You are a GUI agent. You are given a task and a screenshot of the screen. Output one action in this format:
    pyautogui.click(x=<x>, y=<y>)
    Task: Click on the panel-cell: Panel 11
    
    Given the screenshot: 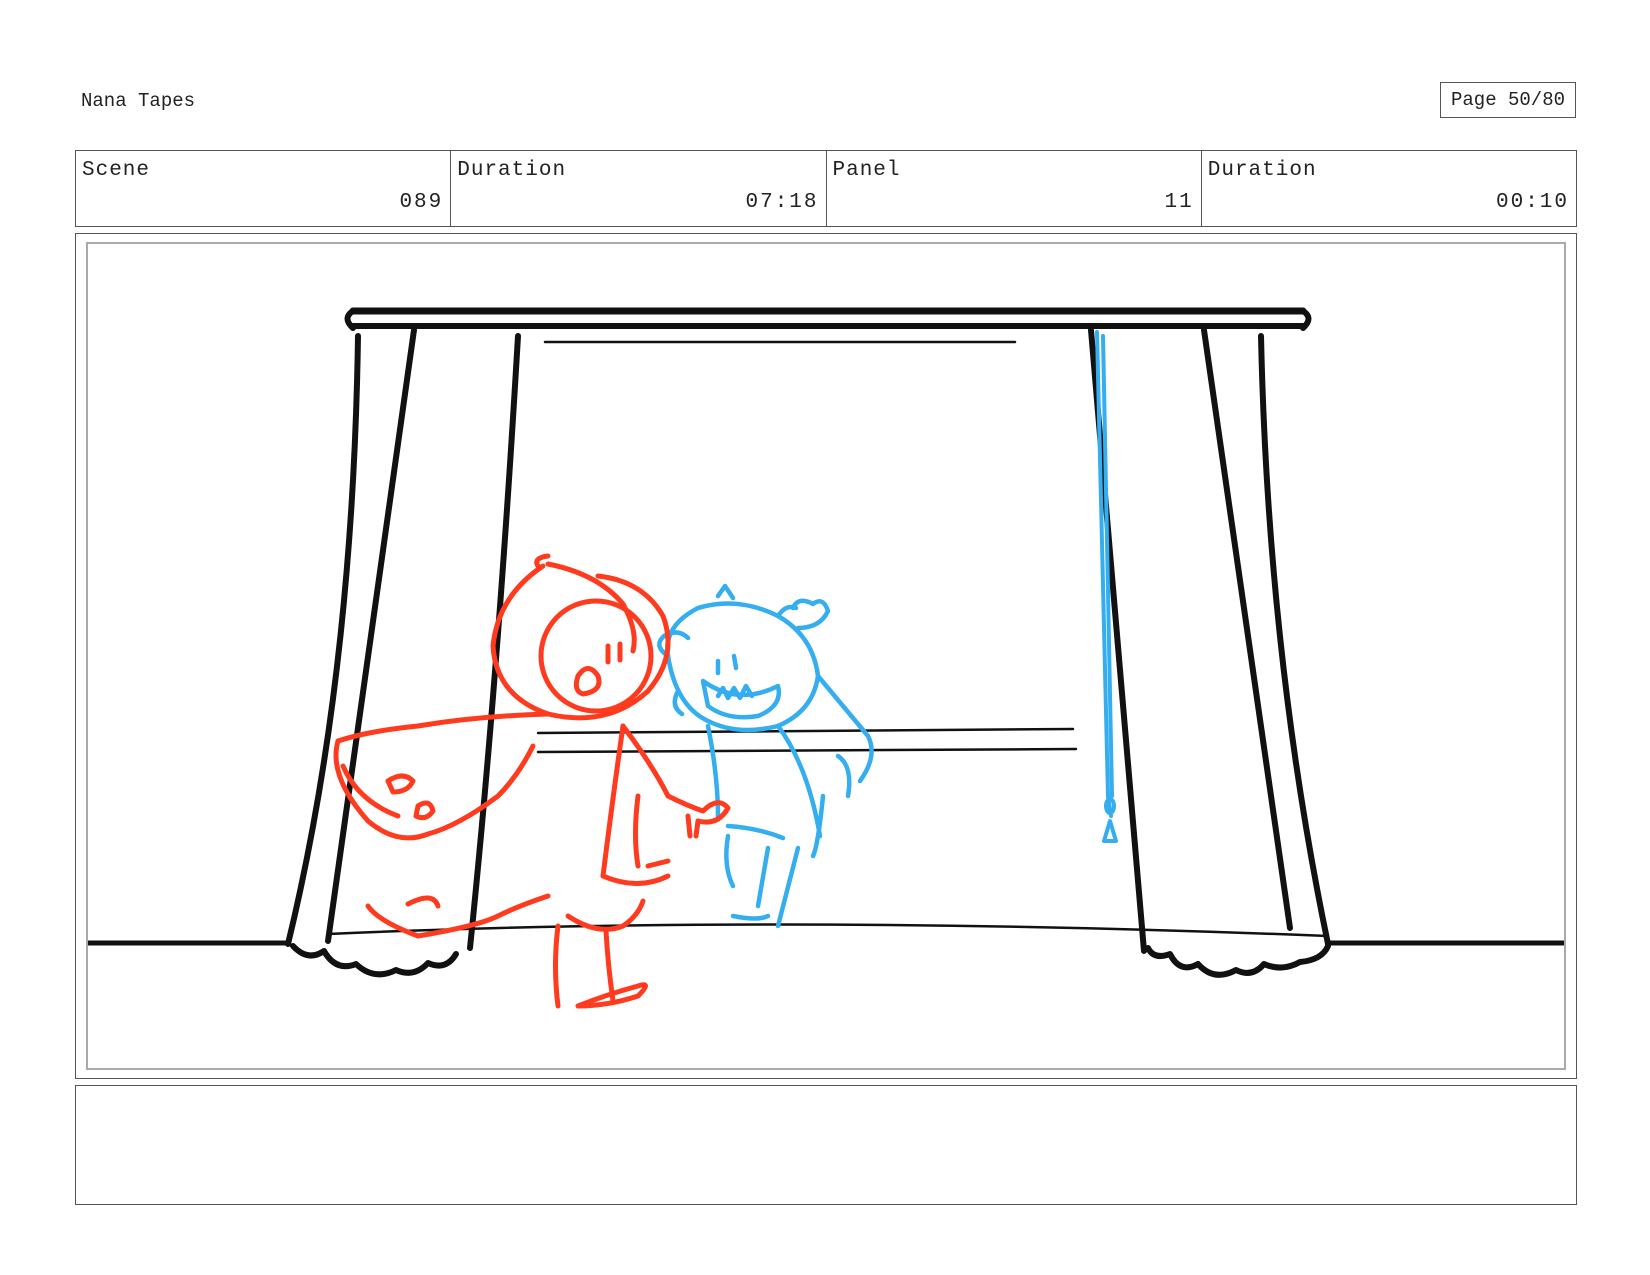 What is the action you would take?
    pyautogui.click(x=1014, y=188)
    